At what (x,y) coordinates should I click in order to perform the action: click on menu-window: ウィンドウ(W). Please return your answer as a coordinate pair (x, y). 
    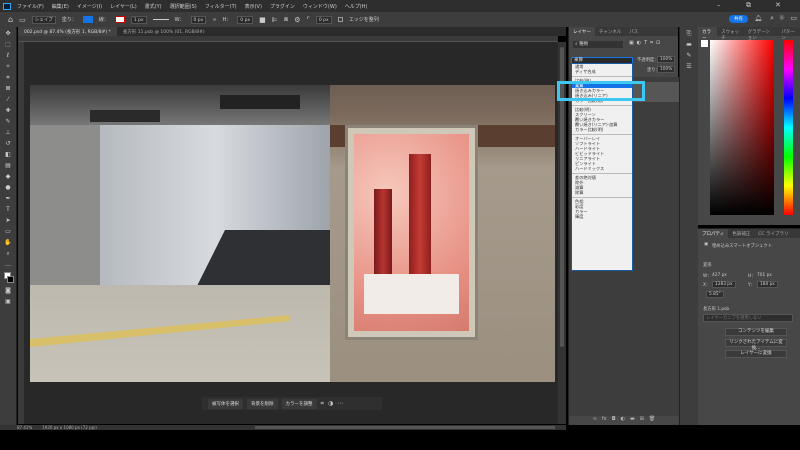
    Looking at the image, I should click on (320, 6).